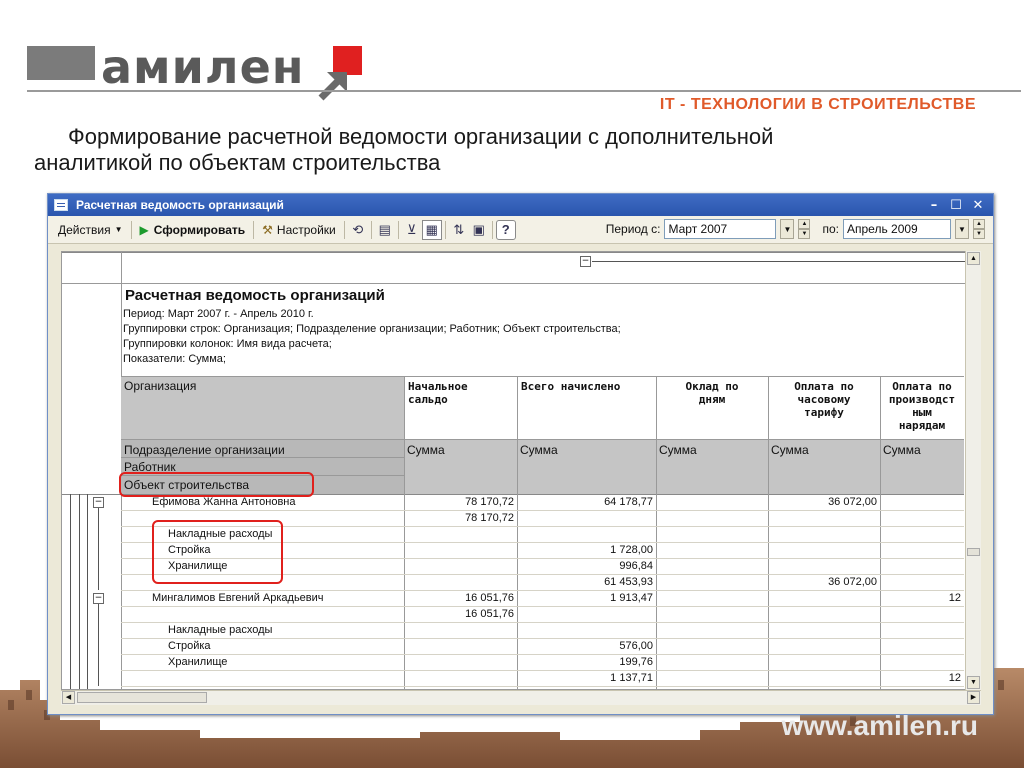  Describe the element at coordinates (830, 229) in the screenshot. I see `period-to-label: по:` at that location.